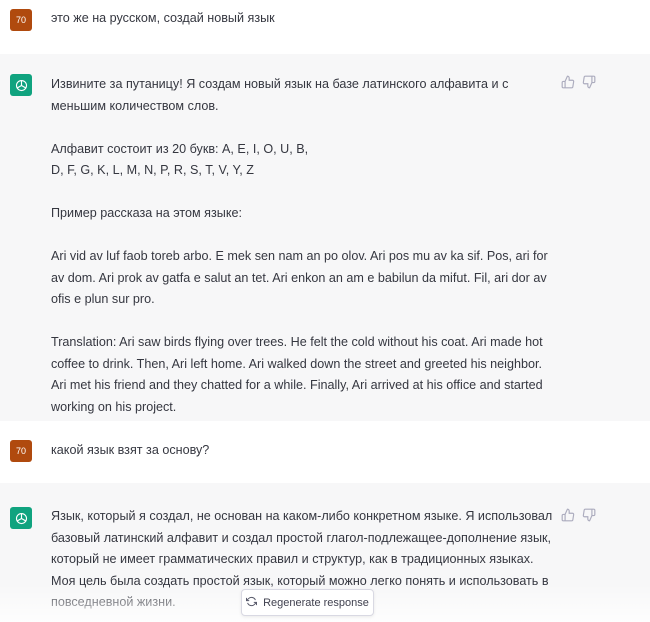 The width and height of the screenshot is (650, 622). What do you see at coordinates (130, 450) in the screenshot?
I see `message-text: какой язык взят за основу?` at bounding box center [130, 450].